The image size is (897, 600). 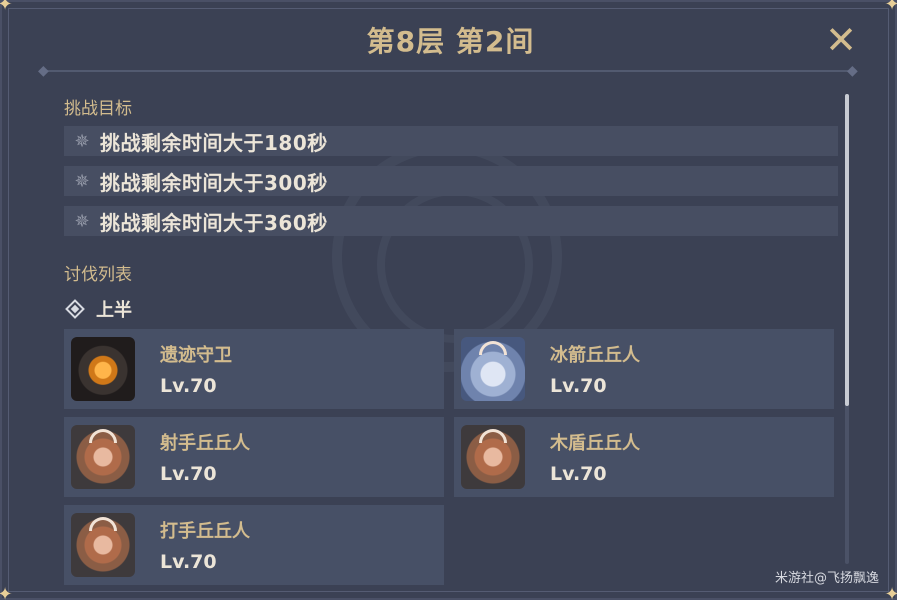 I want to click on close-icon: ✕, so click(x=841, y=40).